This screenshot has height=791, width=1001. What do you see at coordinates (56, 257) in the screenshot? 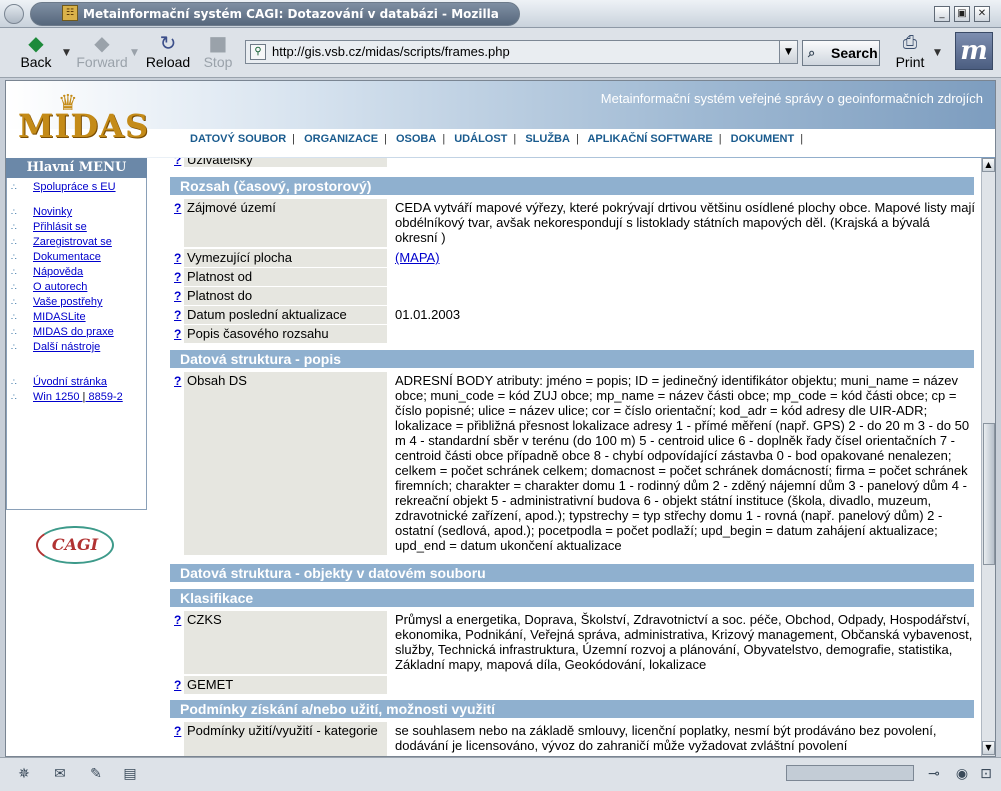
I see `menu-item-dokumentace: ∴ Dokumentace` at bounding box center [56, 257].